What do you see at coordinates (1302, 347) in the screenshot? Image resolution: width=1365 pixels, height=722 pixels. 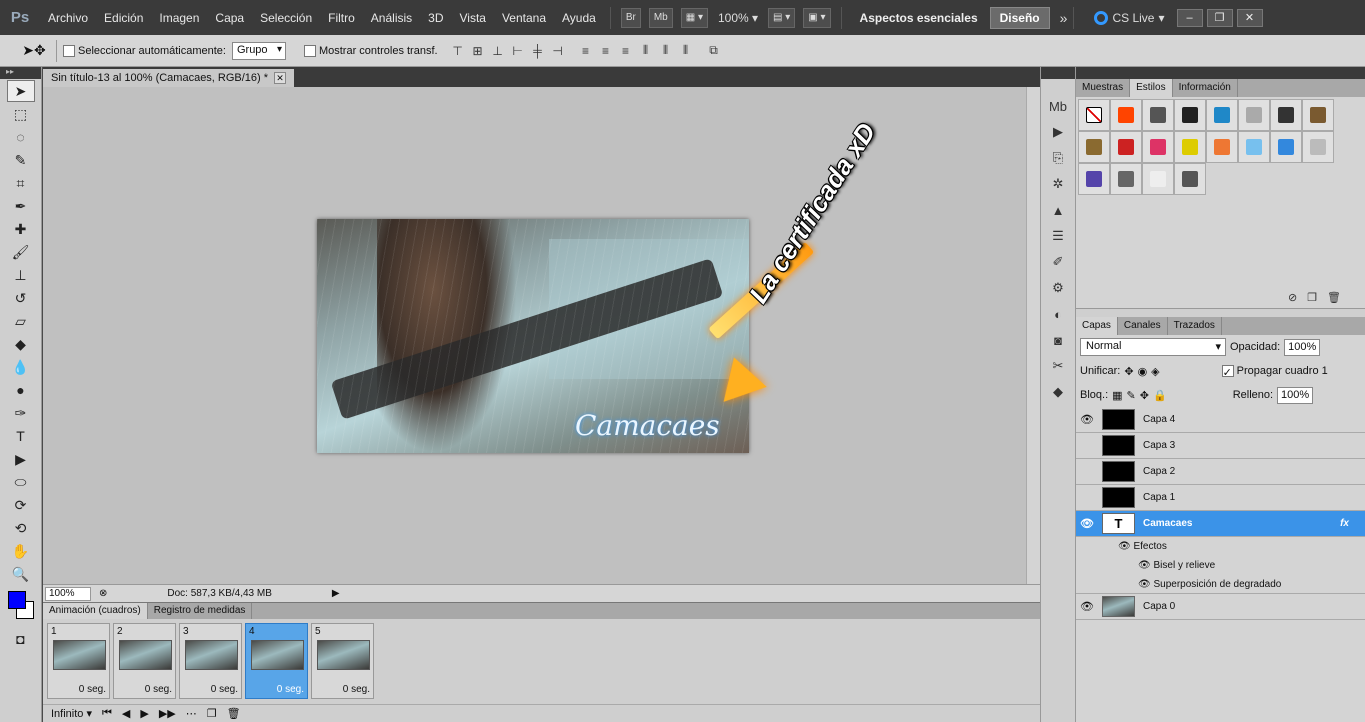 I see `opacity-field: 100%` at bounding box center [1302, 347].